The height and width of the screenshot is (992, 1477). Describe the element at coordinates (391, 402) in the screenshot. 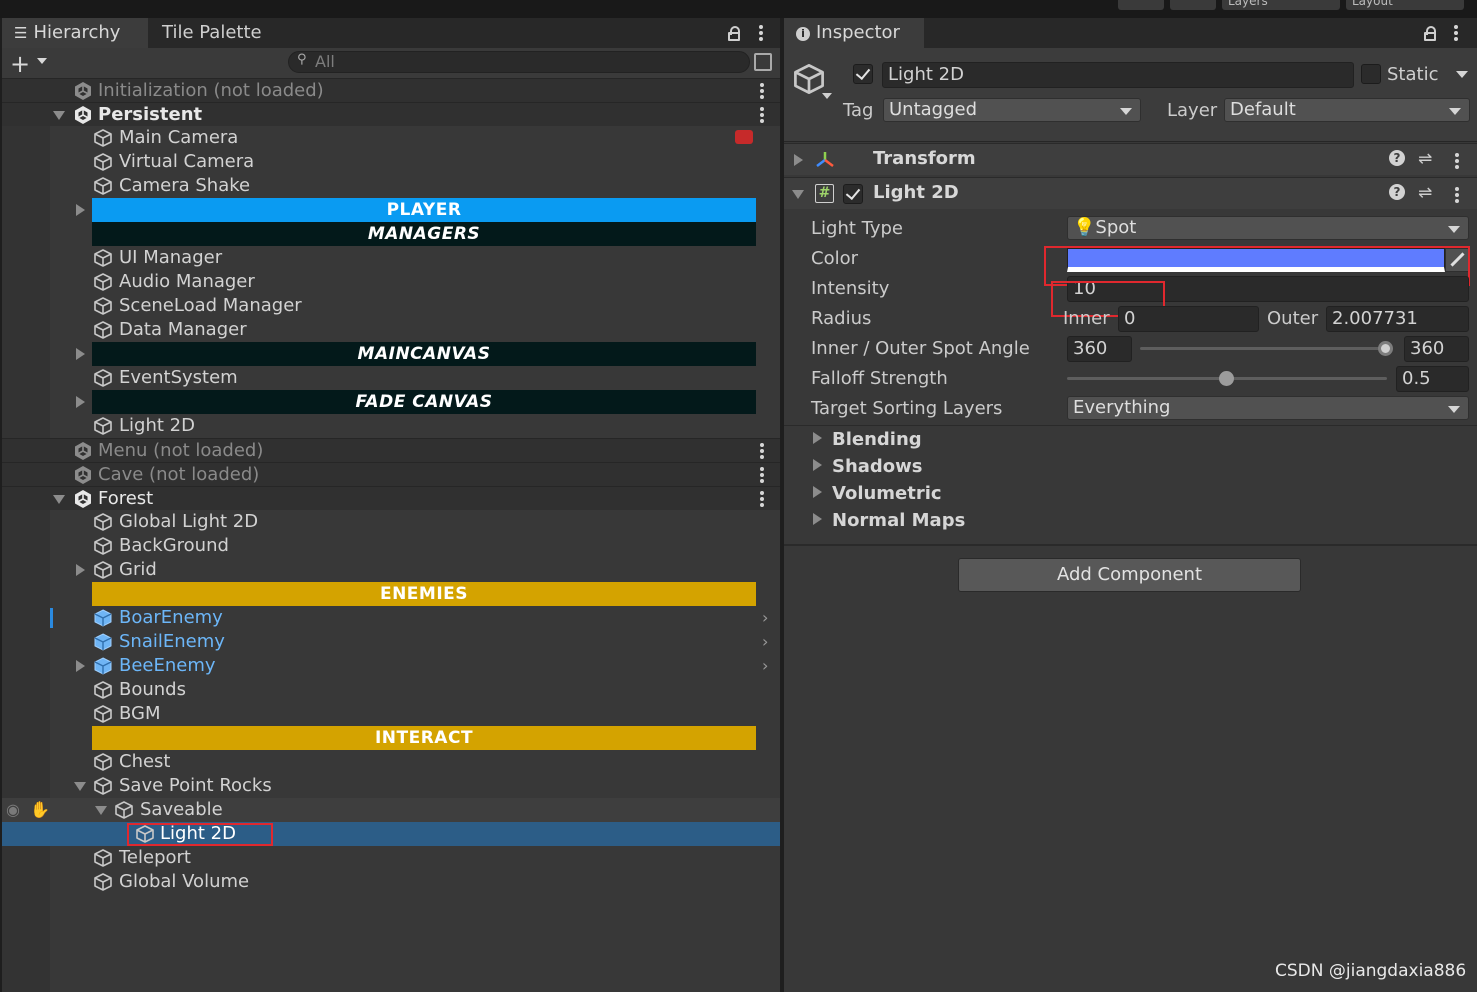

I see `list-item-fade-canvas: FADE CANVAS` at that location.